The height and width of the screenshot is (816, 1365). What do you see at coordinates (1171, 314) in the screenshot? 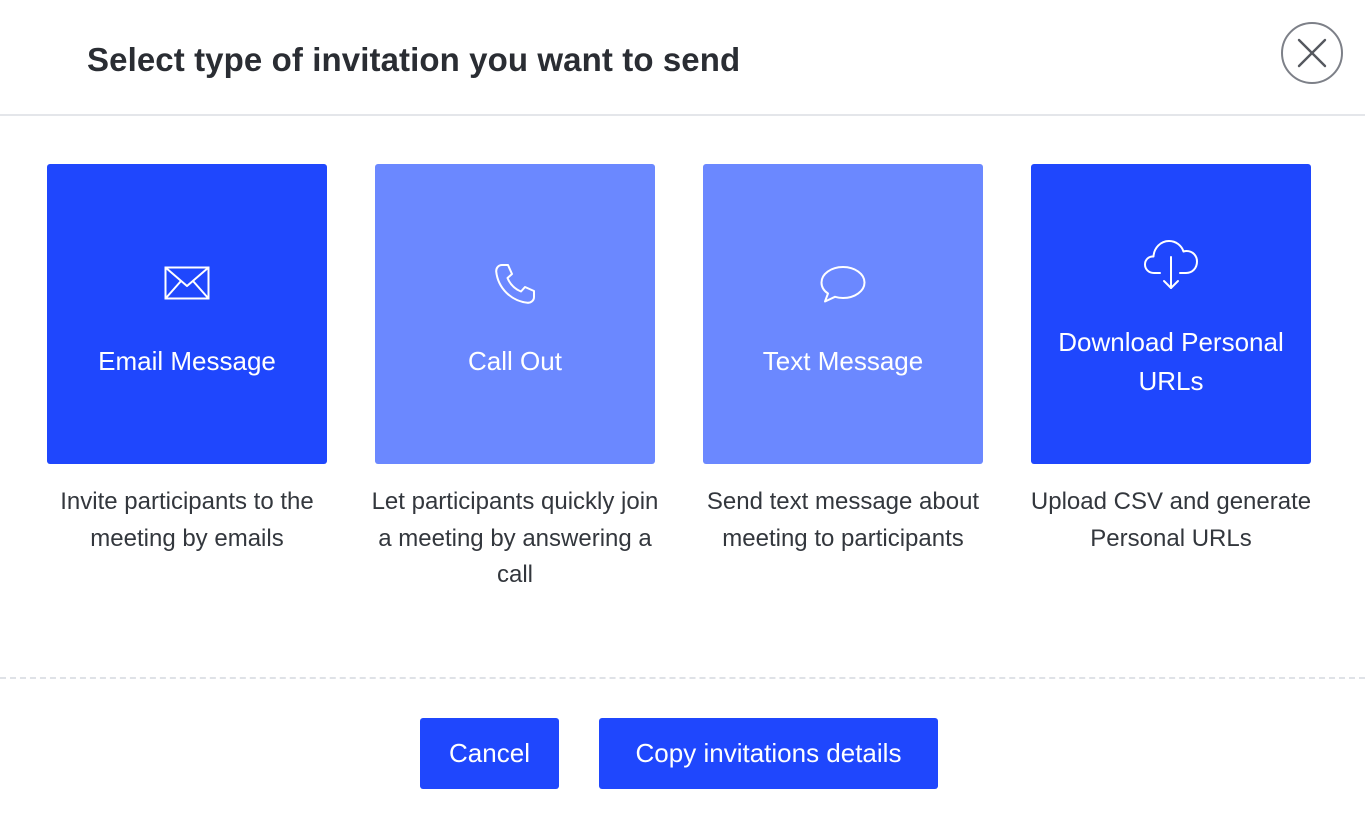
I see `option-download-personal-urls: Download Personal URLs` at bounding box center [1171, 314].